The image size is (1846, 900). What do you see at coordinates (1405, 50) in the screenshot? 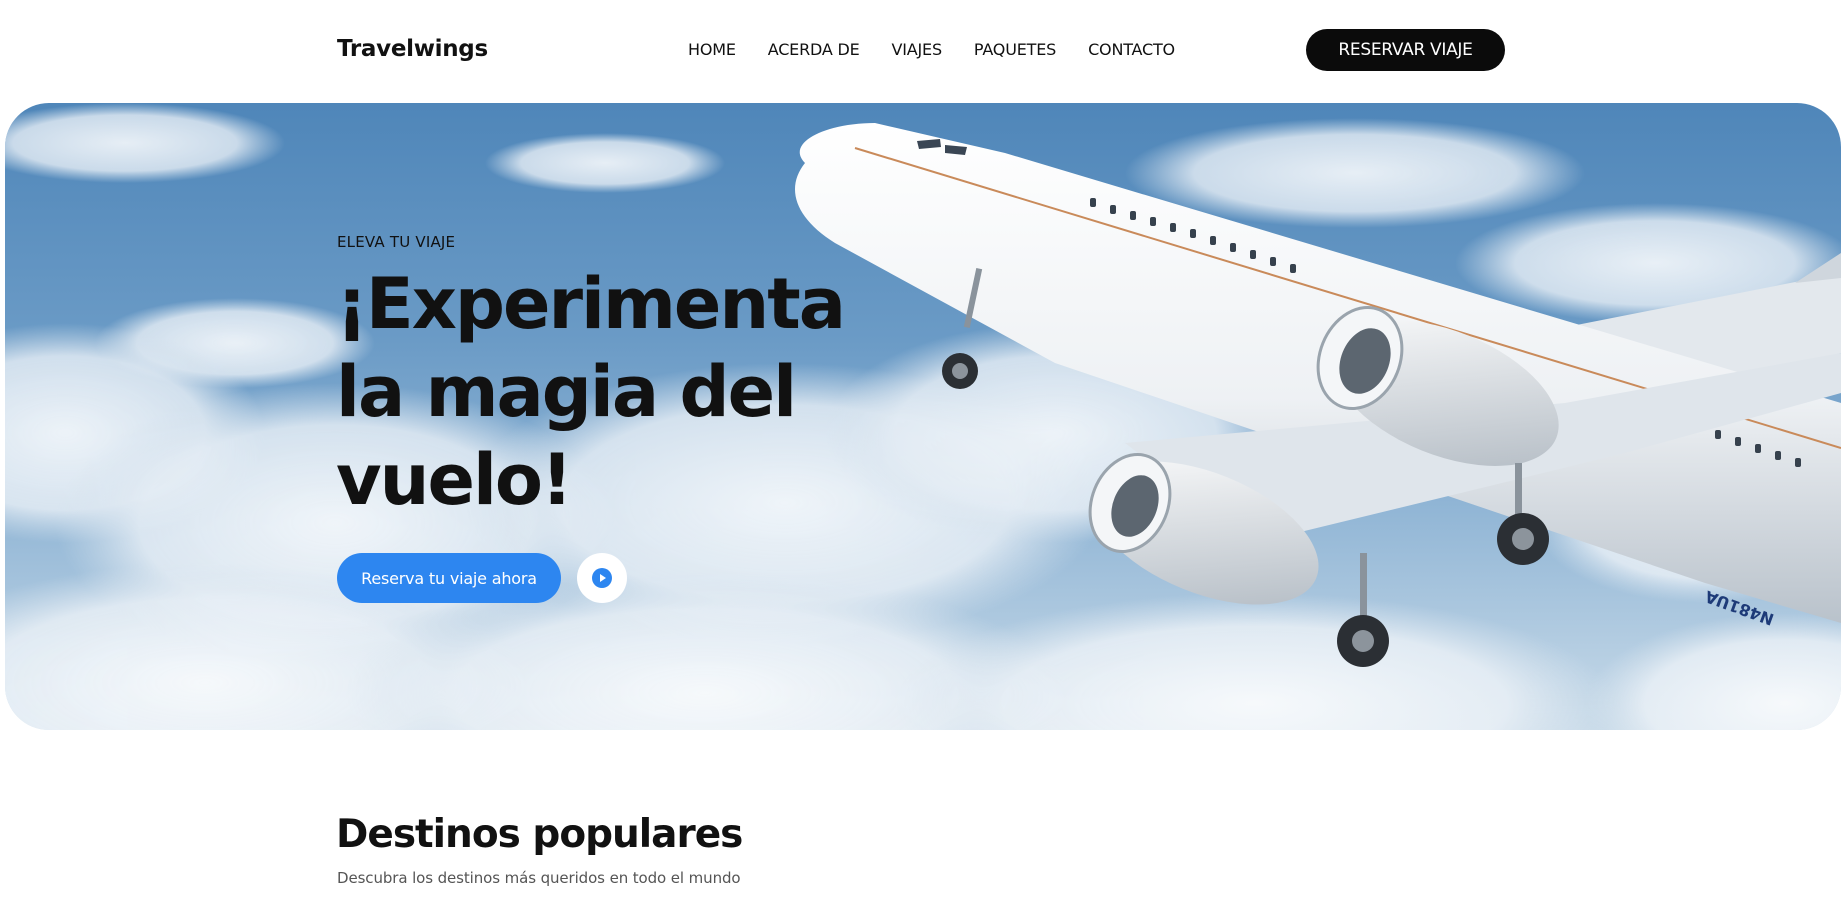
I see `book-trip-button: RESERVAR VIAJE` at bounding box center [1405, 50].